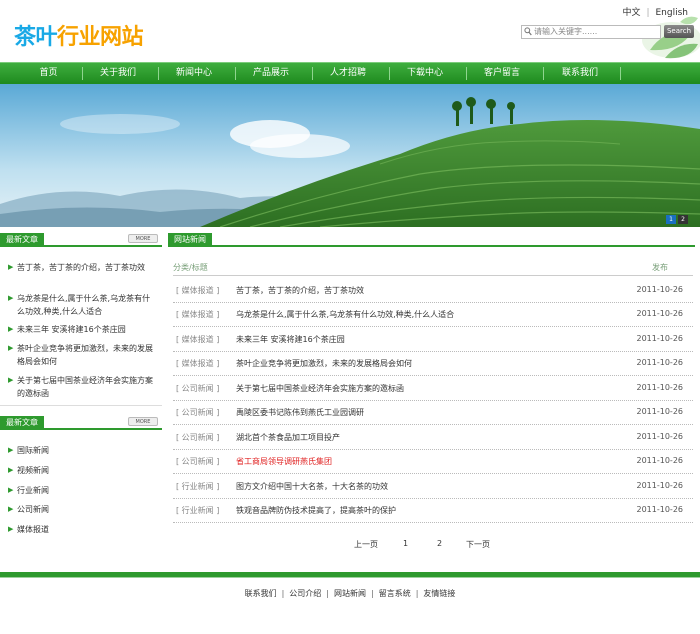 Image resolution: width=700 pixels, height=634 pixels. Describe the element at coordinates (48, 73) in the screenshot. I see `nav-item-home: 首页` at that location.